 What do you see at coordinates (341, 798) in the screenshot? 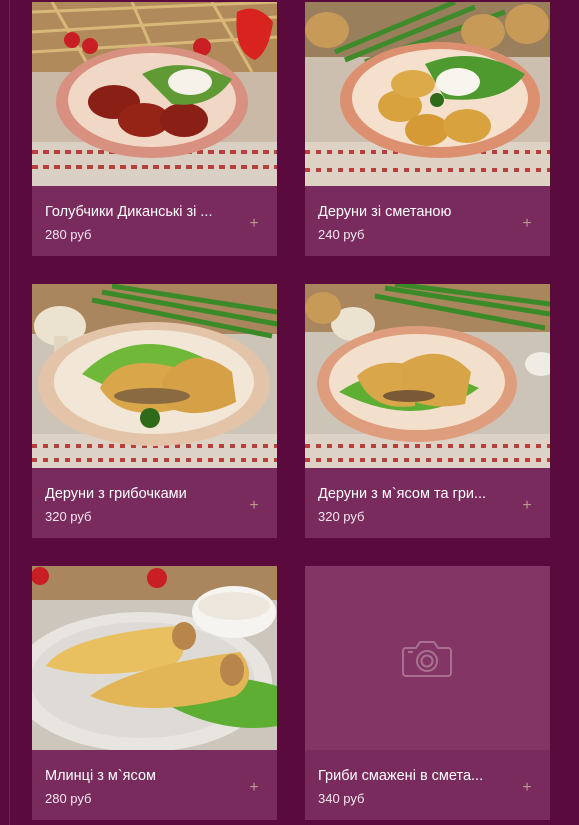
I see `dish-price: 340 руб` at bounding box center [341, 798].